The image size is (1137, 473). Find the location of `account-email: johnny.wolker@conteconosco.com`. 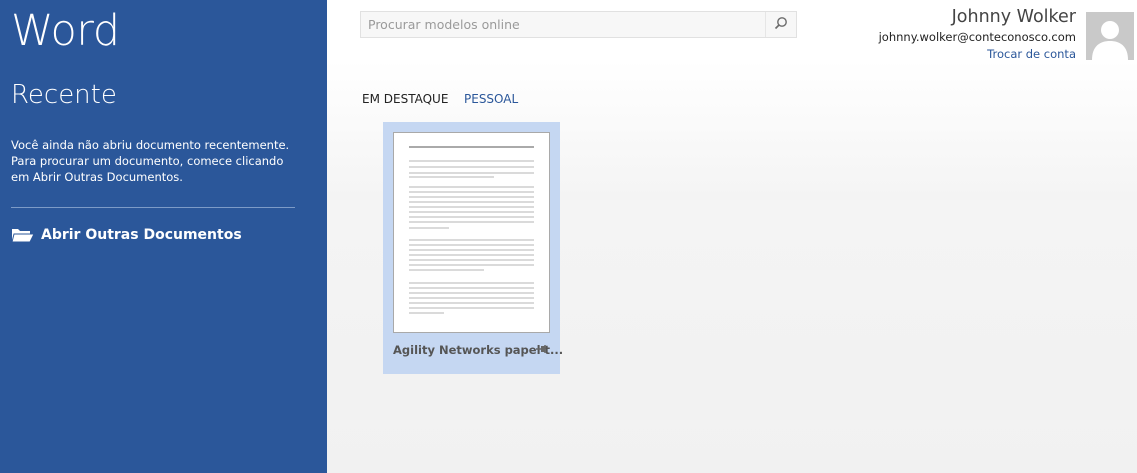

account-email: johnny.wolker@conteconosco.com is located at coordinates (977, 37).